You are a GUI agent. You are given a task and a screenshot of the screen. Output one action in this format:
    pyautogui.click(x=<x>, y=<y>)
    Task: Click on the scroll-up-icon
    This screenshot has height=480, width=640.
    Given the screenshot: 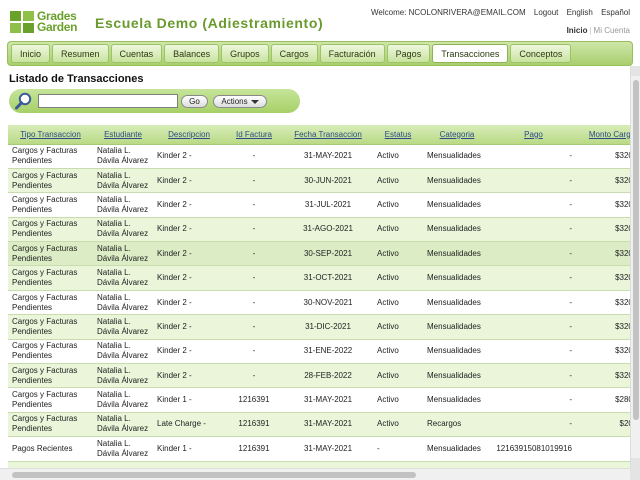 What is the action you would take?
    pyautogui.click(x=635, y=71)
    